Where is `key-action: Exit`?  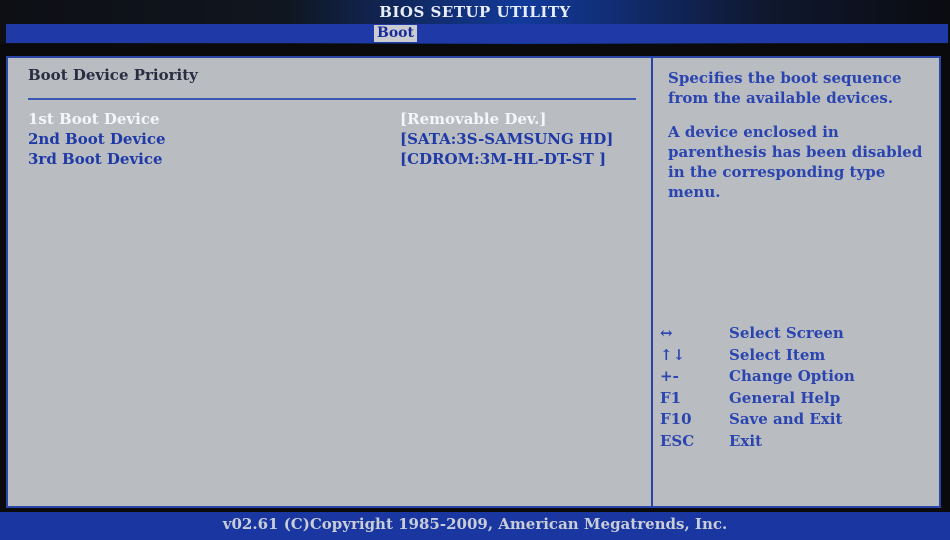
key-action: Exit is located at coordinates (746, 440).